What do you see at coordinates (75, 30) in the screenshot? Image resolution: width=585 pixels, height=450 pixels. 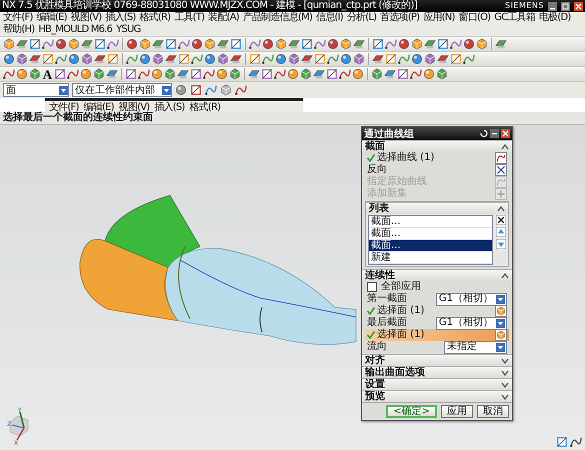 I see `menu-item: HB_MOULD M6.6` at bounding box center [75, 30].